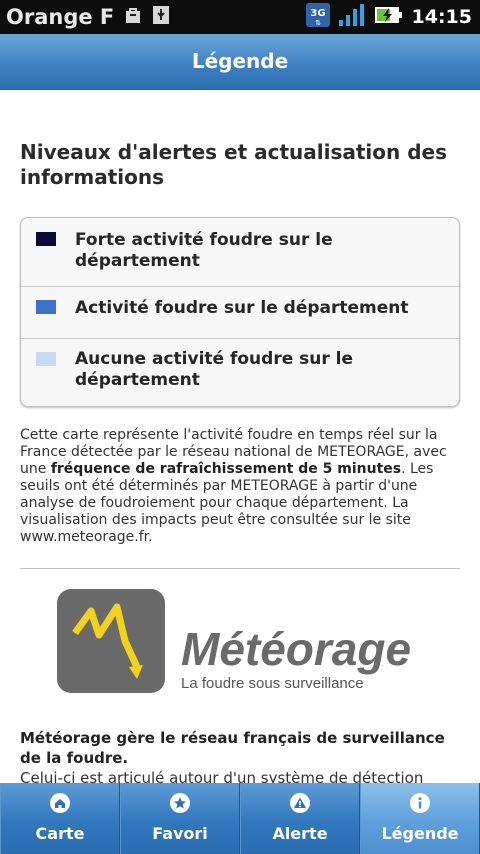 Image resolution: width=480 pixels, height=854 pixels. I want to click on status-bar: Orange F 3G ⇅ 14:15, so click(240, 17).